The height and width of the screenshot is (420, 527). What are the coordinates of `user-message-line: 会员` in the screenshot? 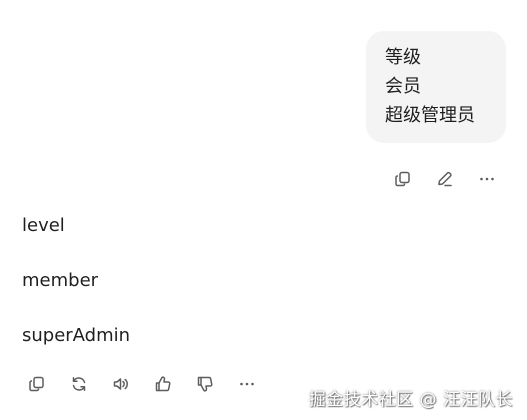 It's located at (403, 86).